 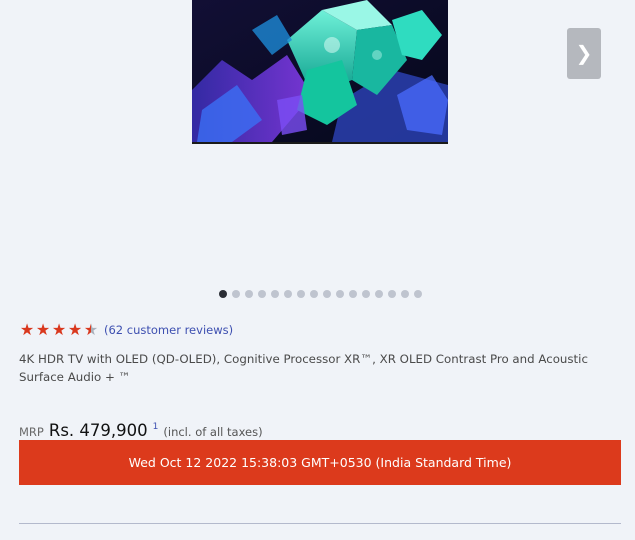 I want to click on section-divider, so click(x=320, y=523).